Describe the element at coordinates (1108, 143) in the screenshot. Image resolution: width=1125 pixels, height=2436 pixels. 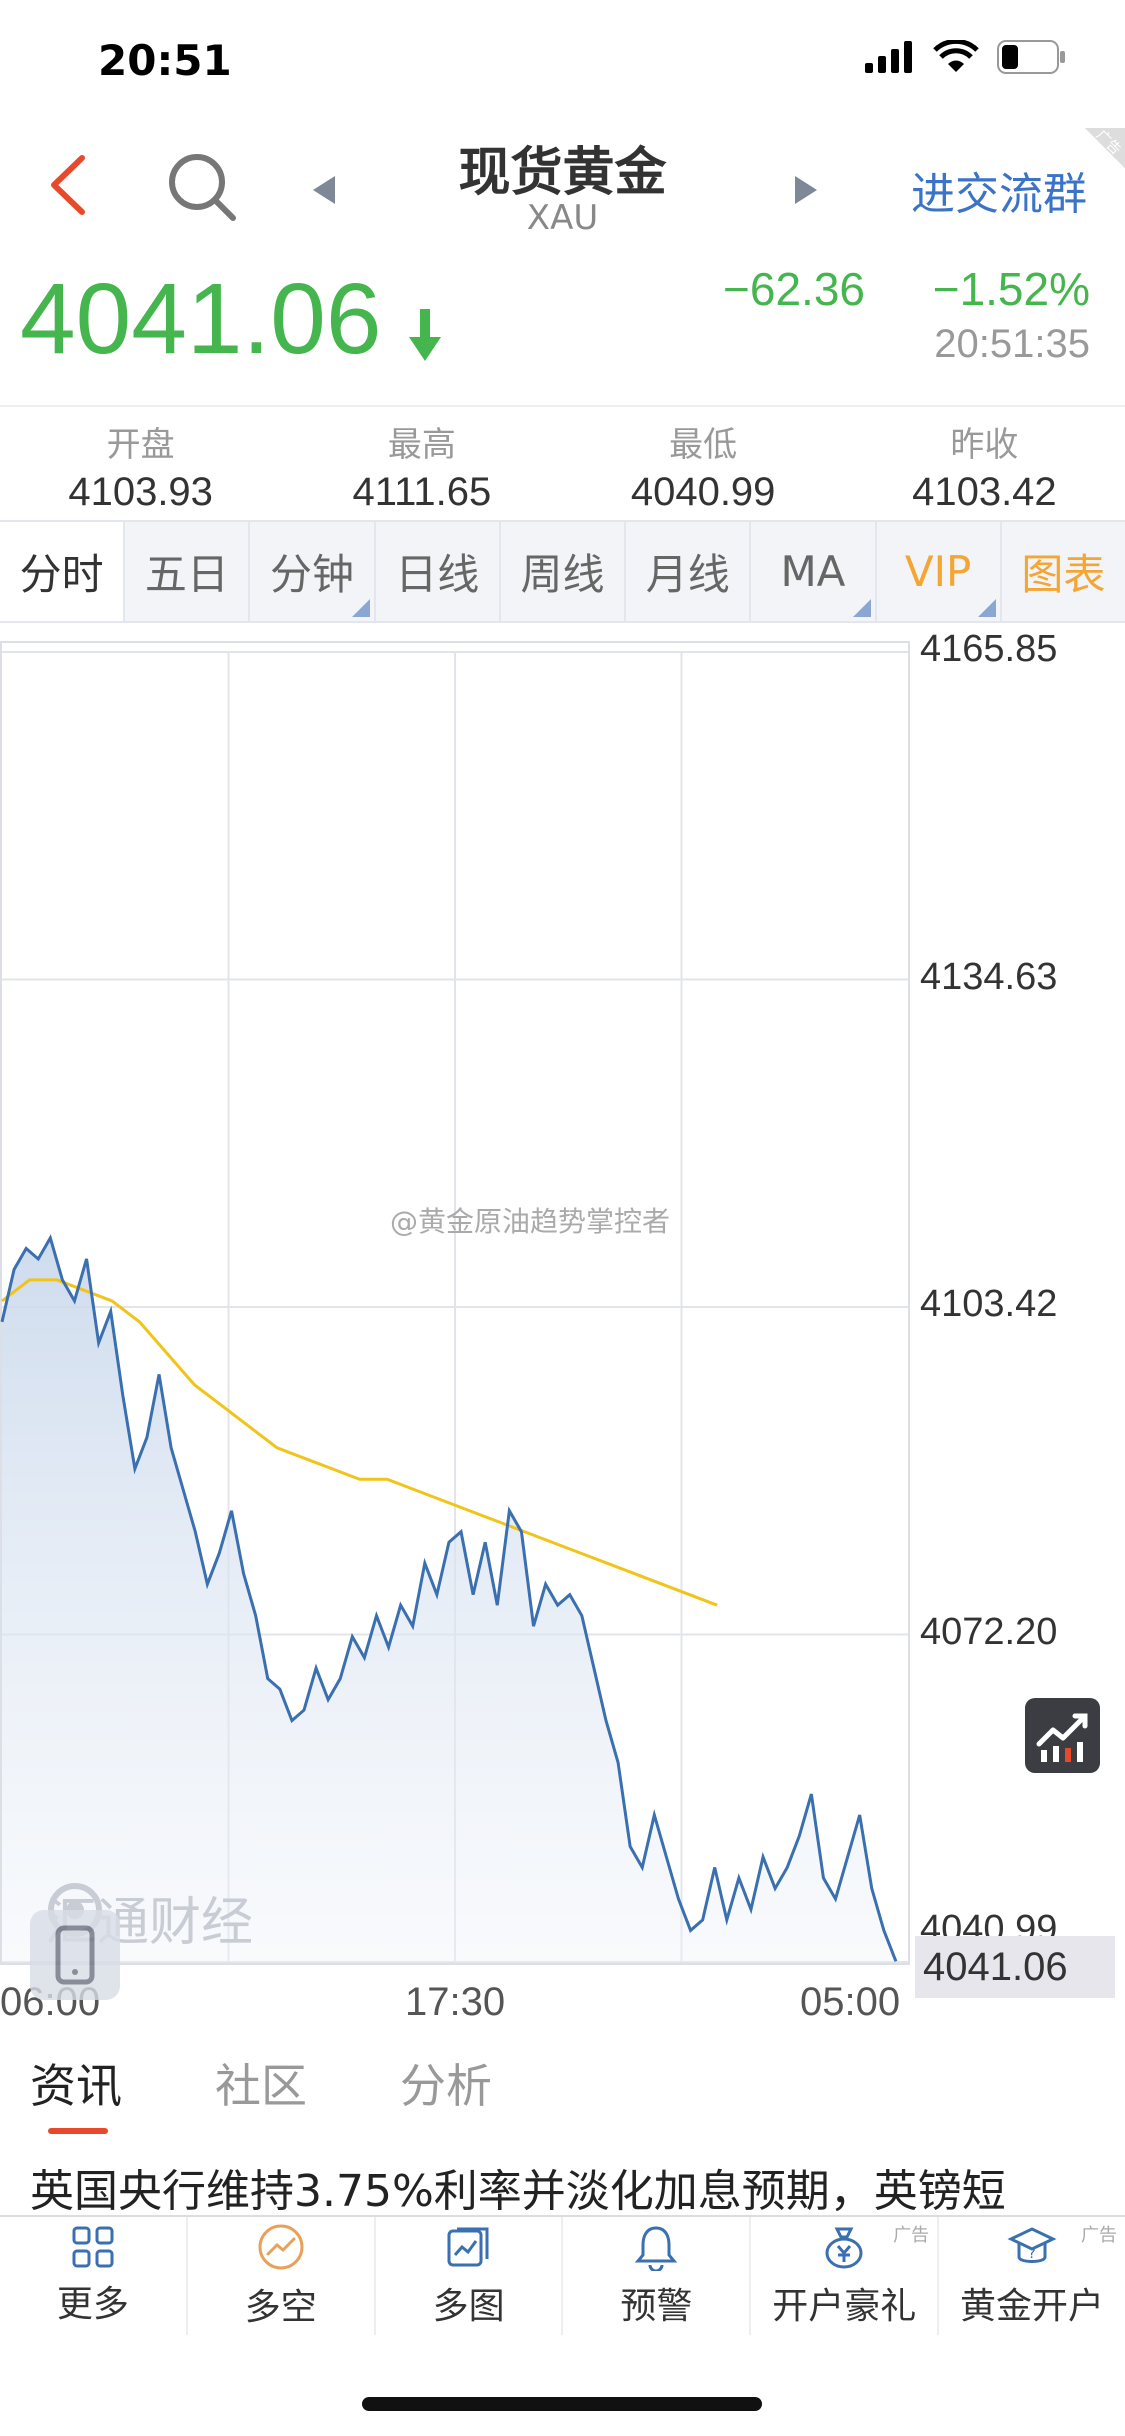
I see `ad-corner-label: 广告` at that location.